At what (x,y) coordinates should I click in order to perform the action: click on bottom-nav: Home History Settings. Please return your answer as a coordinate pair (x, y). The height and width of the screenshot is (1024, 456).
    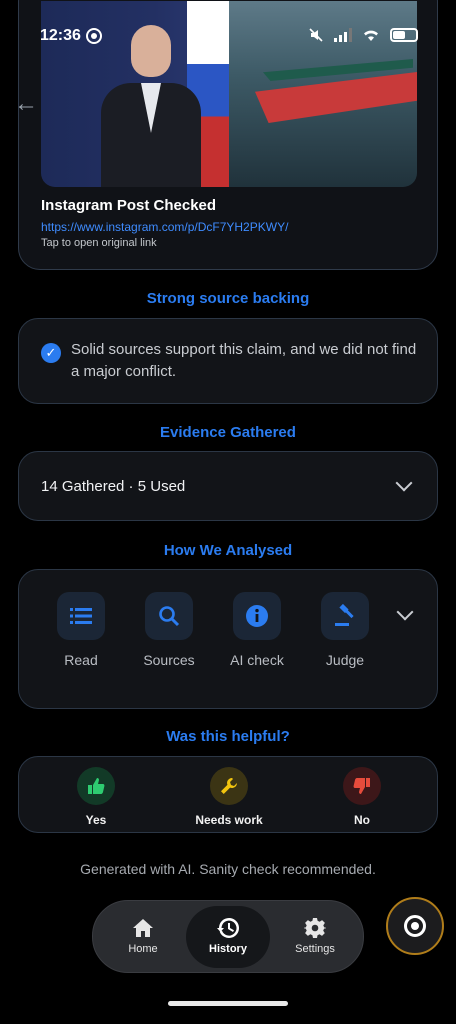
    Looking at the image, I should click on (228, 936).